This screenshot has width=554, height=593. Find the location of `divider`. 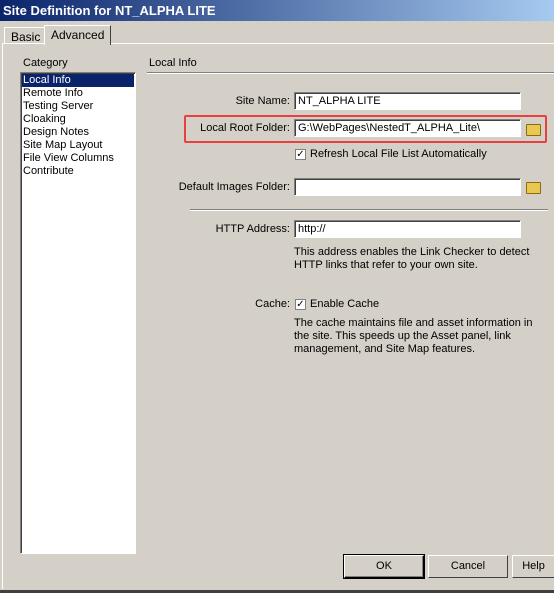

divider is located at coordinates (369, 210).